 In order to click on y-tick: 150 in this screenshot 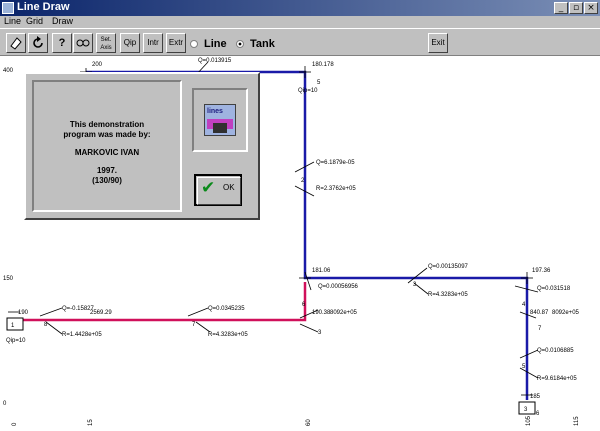, I will do `click(8, 279)`.